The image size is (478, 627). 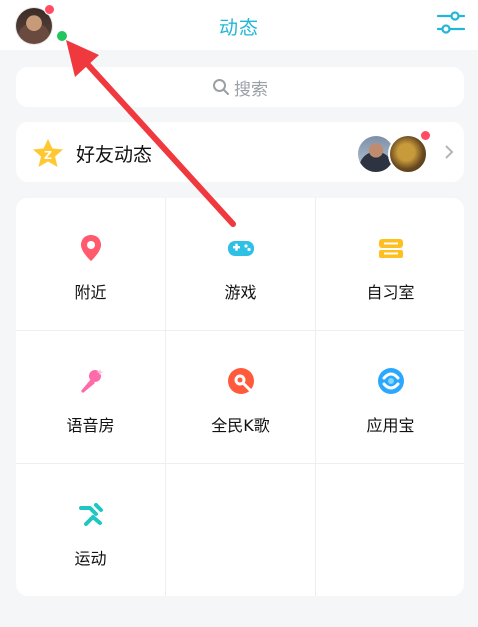 I want to click on friends-feed-label: 好友动态, so click(x=114, y=155).